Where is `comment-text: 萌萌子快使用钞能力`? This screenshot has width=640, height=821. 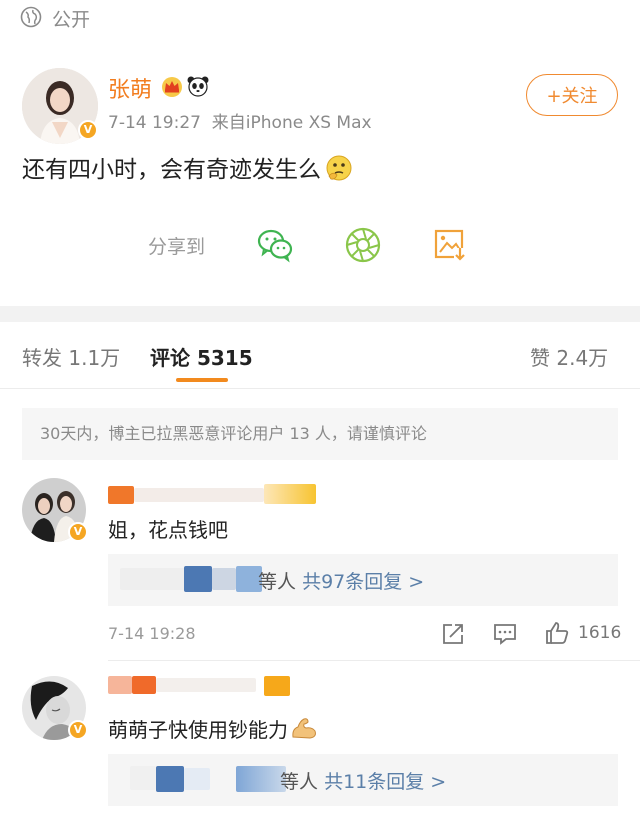 comment-text: 萌萌子快使用钞能力 is located at coordinates (198, 730).